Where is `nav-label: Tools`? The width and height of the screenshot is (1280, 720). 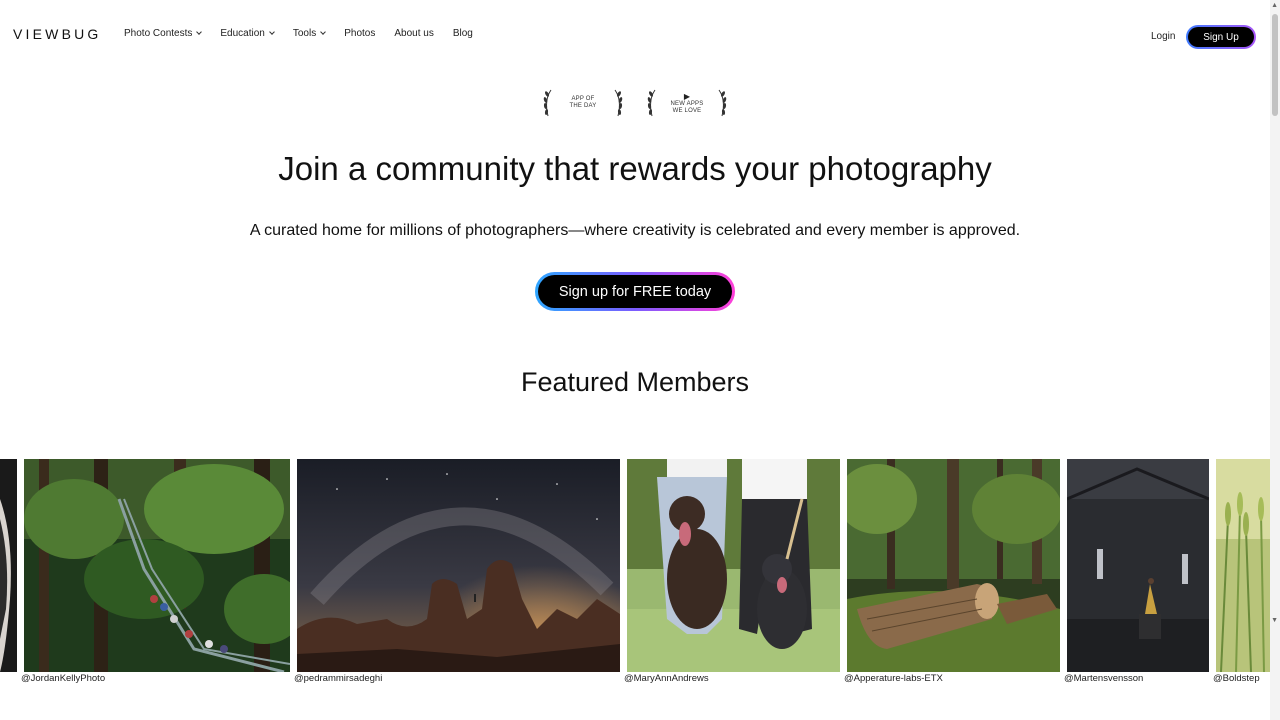 nav-label: Tools is located at coordinates (304, 33).